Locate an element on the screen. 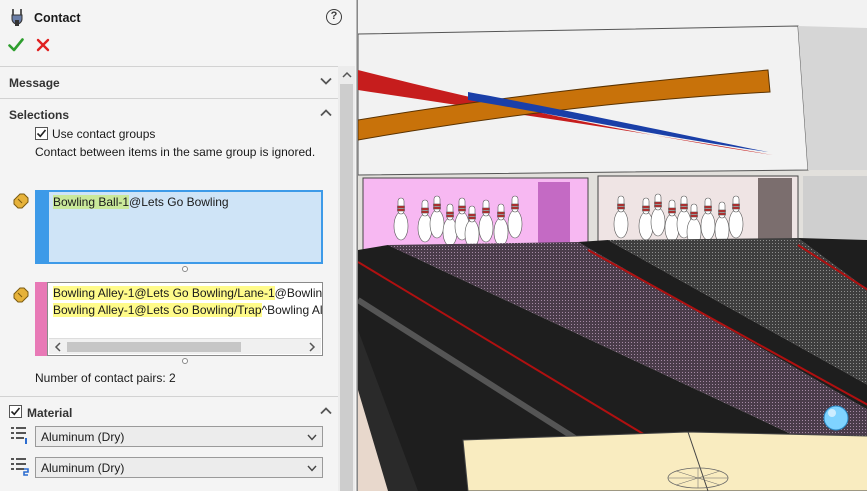  help-icon: ? is located at coordinates (334, 17).